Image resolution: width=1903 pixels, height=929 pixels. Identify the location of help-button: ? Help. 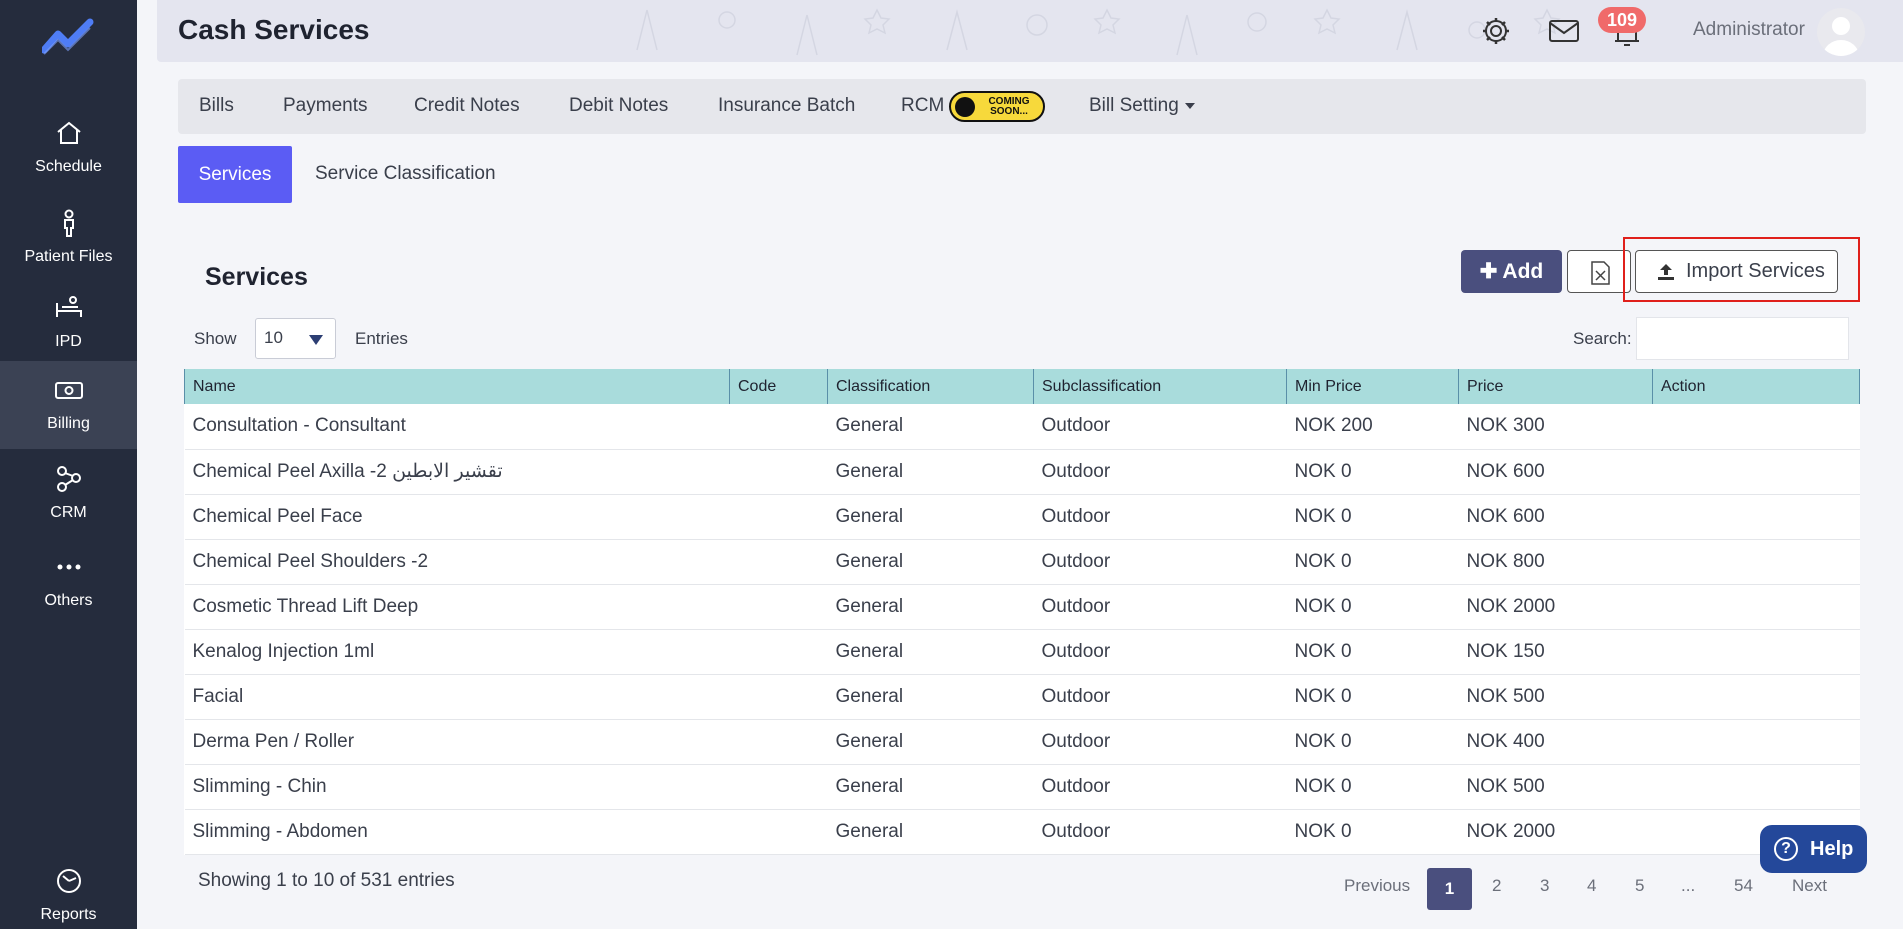
(1813, 849).